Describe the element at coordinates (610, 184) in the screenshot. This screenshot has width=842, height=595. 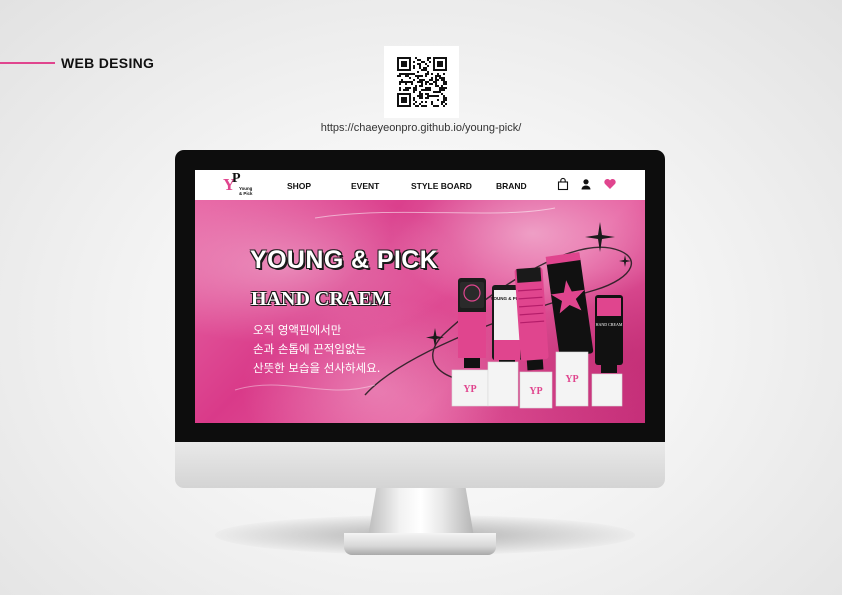
I see `heart-icon` at that location.